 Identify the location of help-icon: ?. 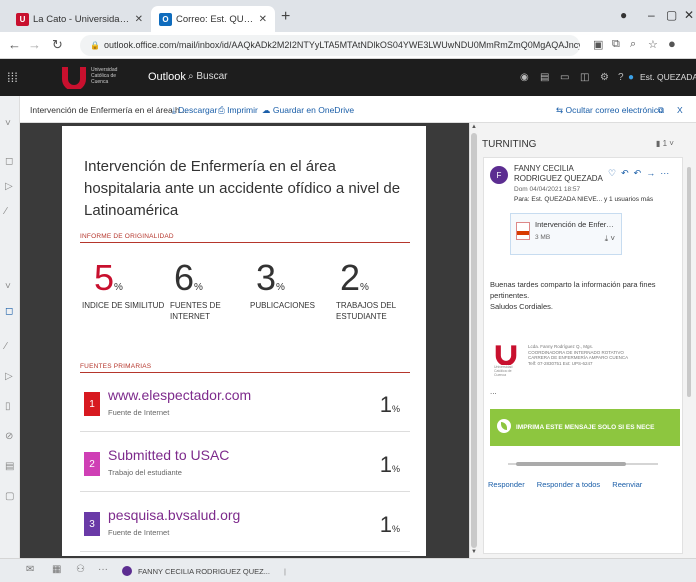
(621, 77).